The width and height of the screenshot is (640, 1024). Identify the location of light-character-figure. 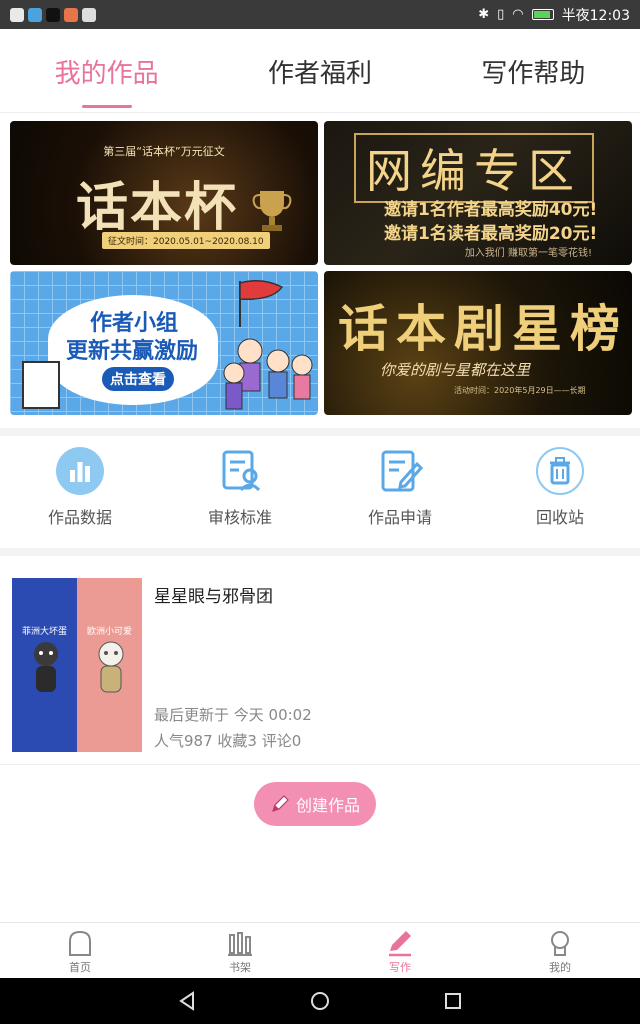
(111, 667).